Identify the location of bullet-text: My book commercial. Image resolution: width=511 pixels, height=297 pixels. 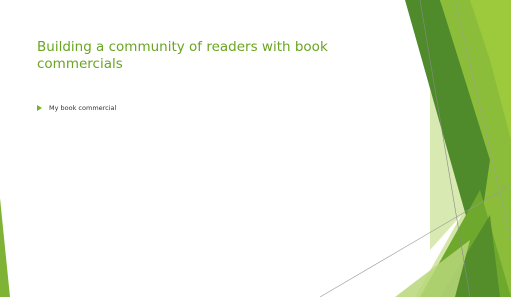
(83, 108).